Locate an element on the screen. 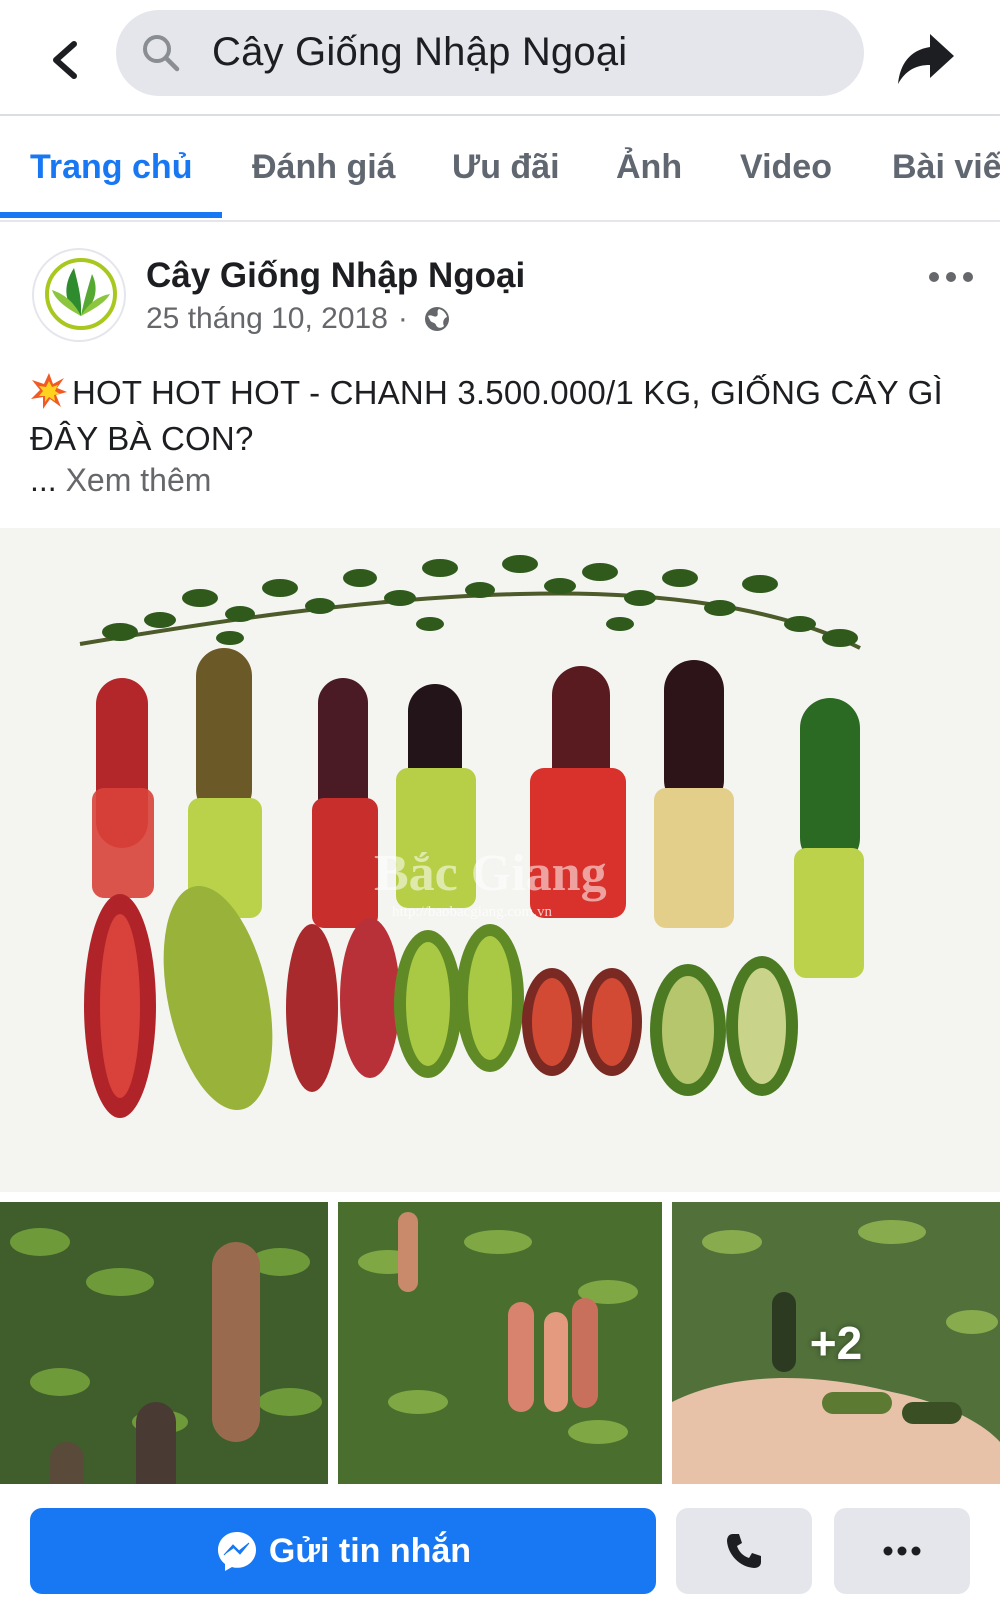  share-button is located at coordinates (926, 59).